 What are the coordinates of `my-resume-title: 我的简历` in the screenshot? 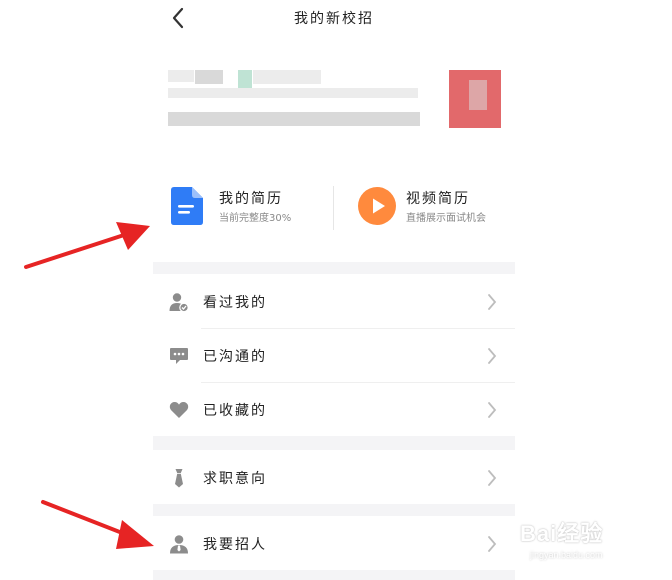 It's located at (251, 199).